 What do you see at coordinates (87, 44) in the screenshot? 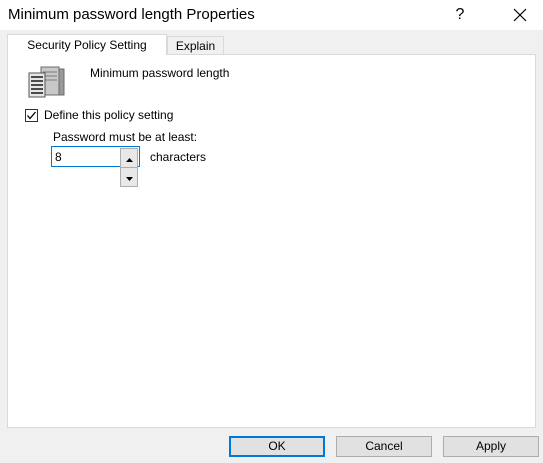
I see `tab-security-policy-setting: Security Policy Setting` at bounding box center [87, 44].